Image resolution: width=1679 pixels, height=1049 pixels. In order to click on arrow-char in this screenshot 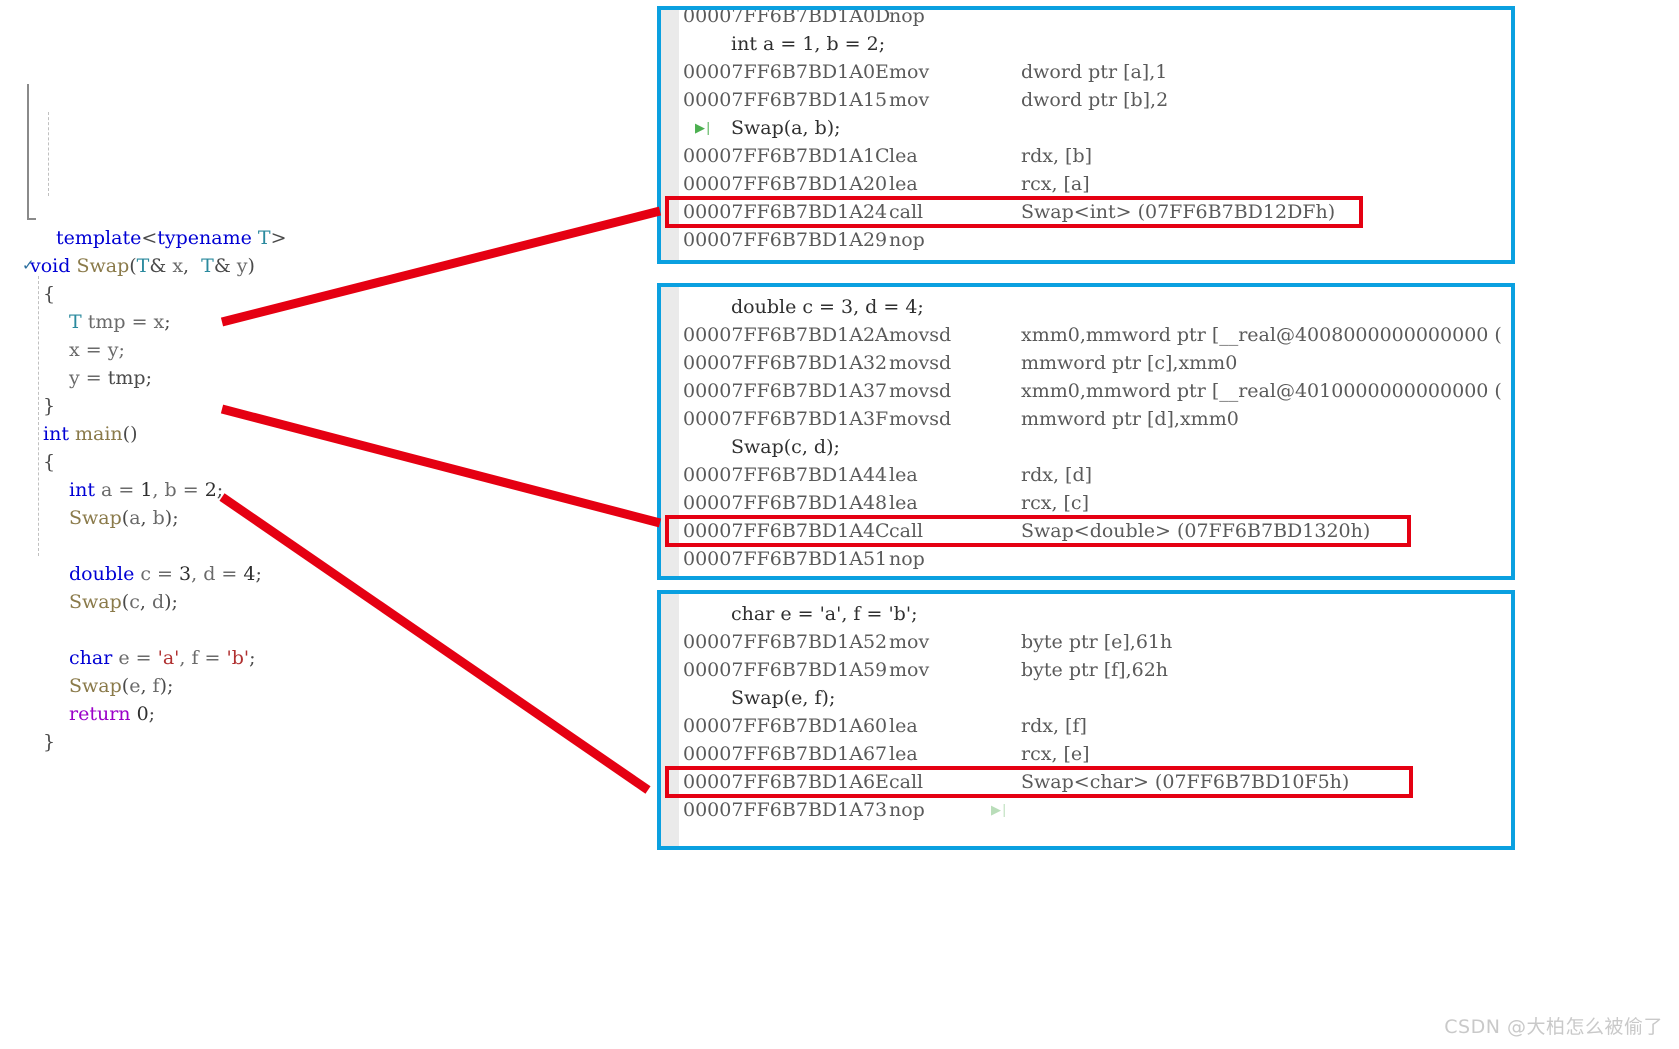, I will do `click(435, 643)`.